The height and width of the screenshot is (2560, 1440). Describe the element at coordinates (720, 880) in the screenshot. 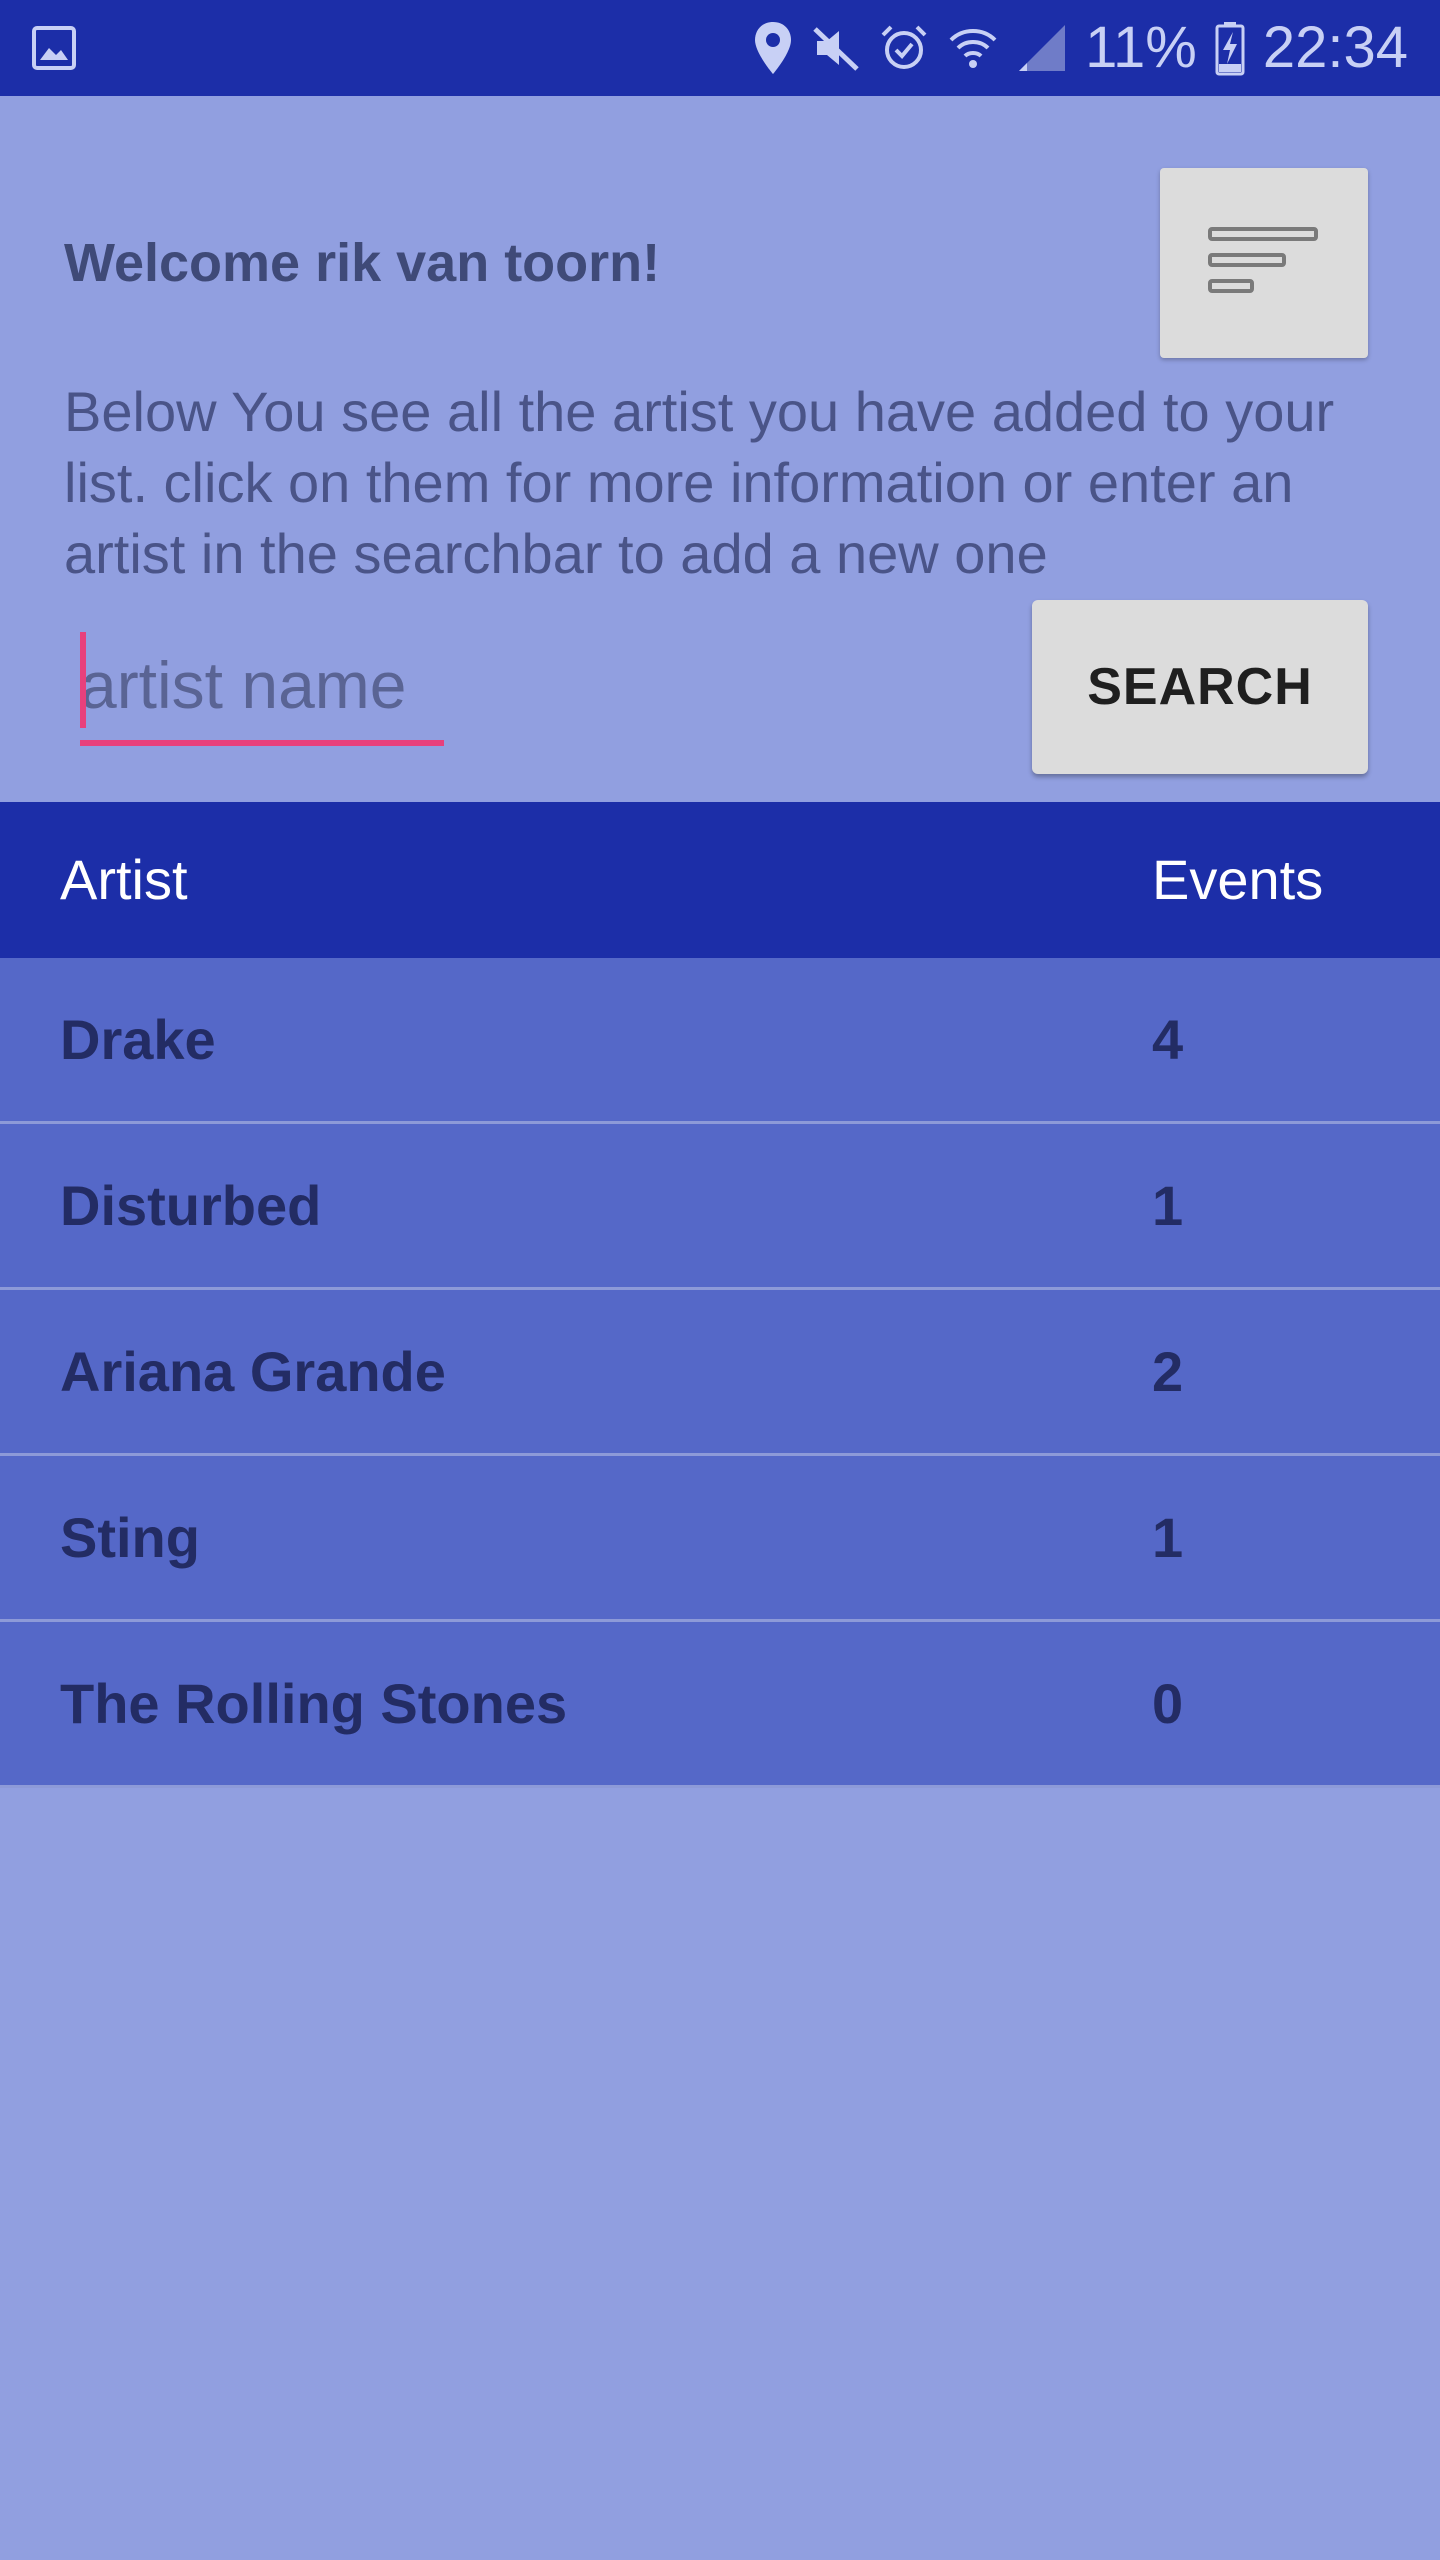

I see `table-header: Artist Events` at that location.